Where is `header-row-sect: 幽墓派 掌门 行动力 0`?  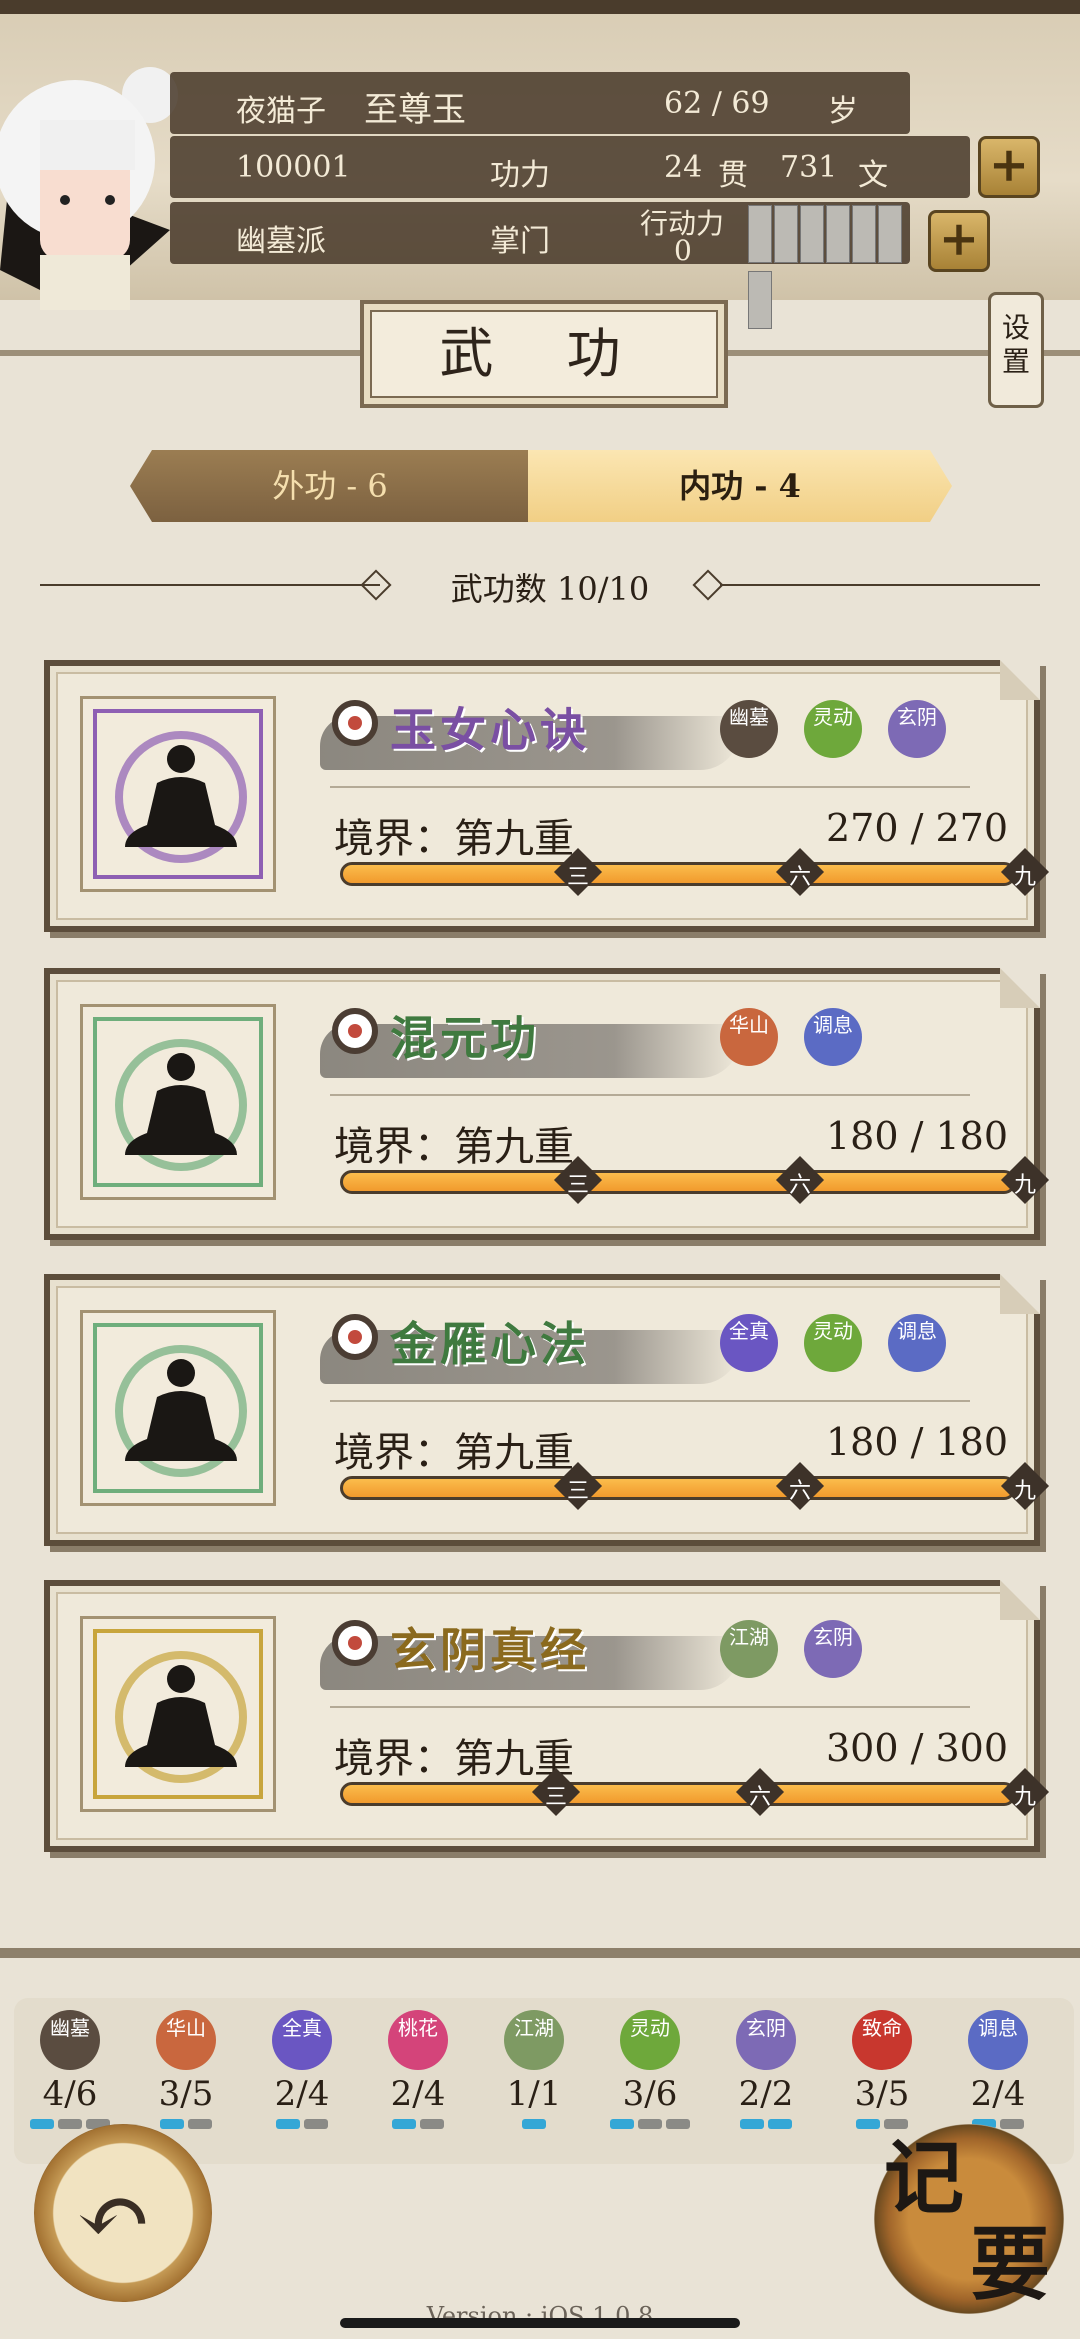
header-row-sect: 幽墓派 掌门 行动力 0 is located at coordinates (540, 265).